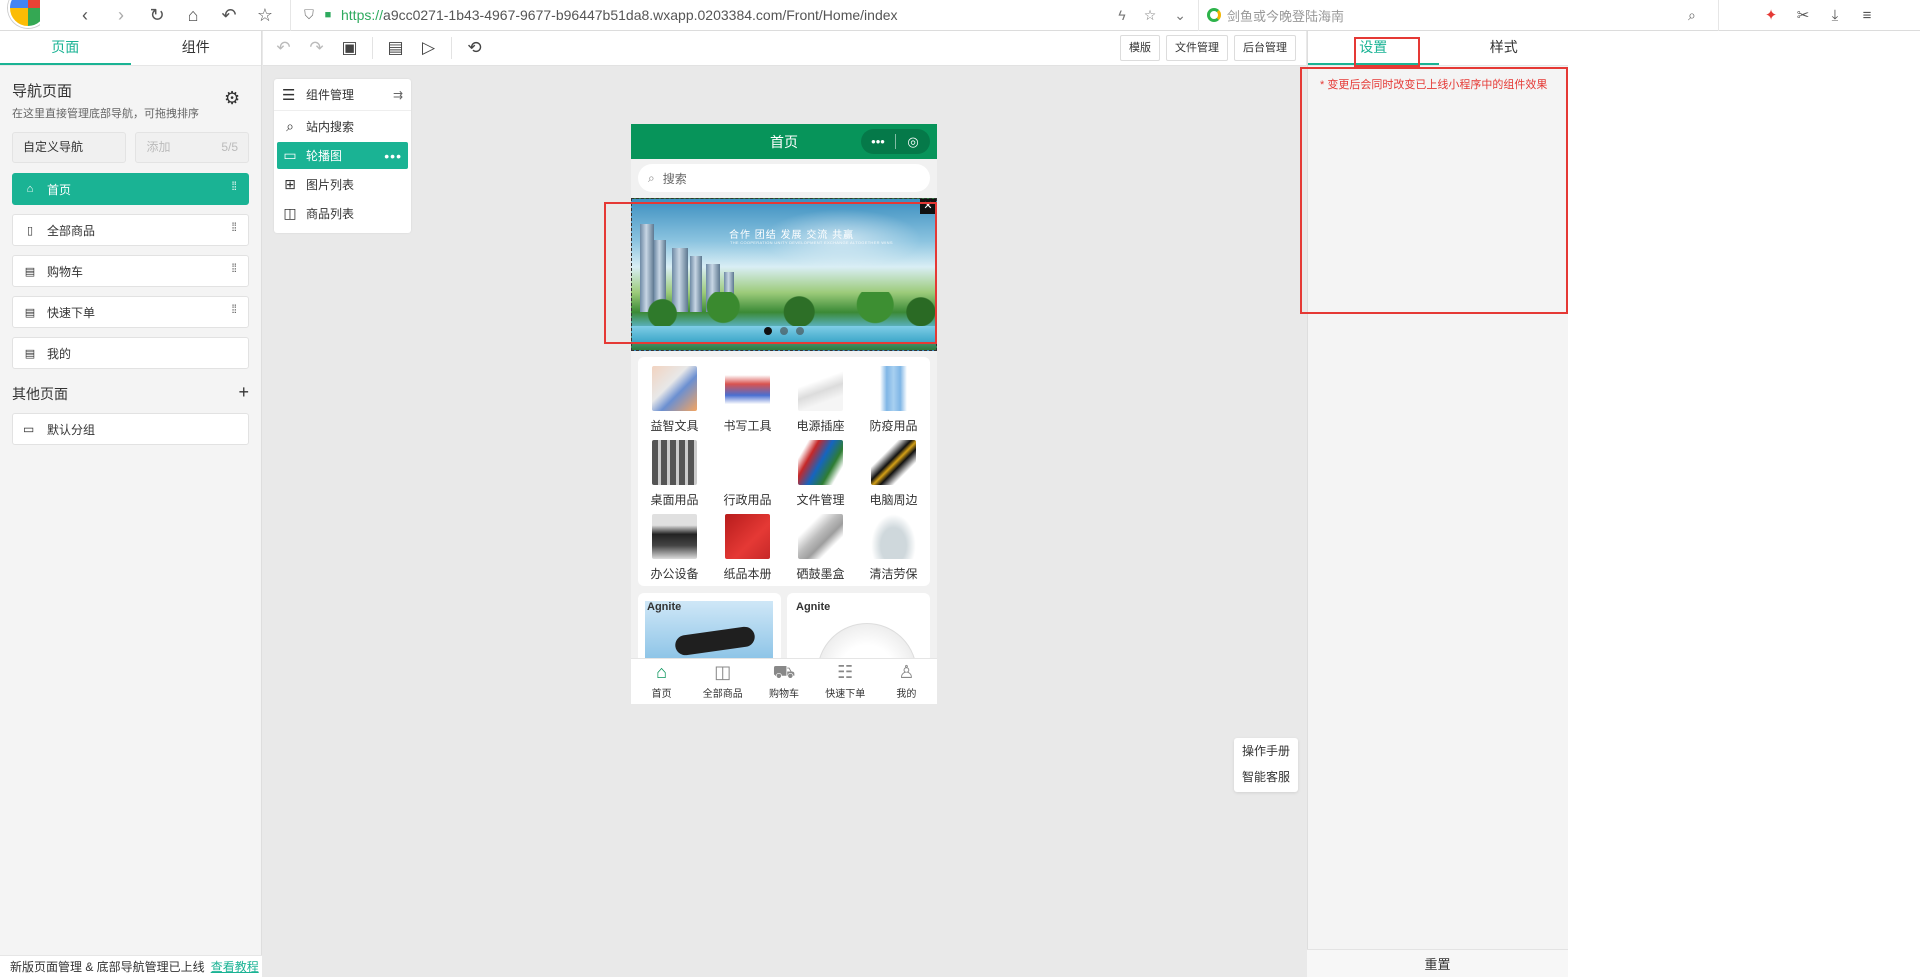  Describe the element at coordinates (1739, 15) in the screenshot. I see `windows-icon` at that location.